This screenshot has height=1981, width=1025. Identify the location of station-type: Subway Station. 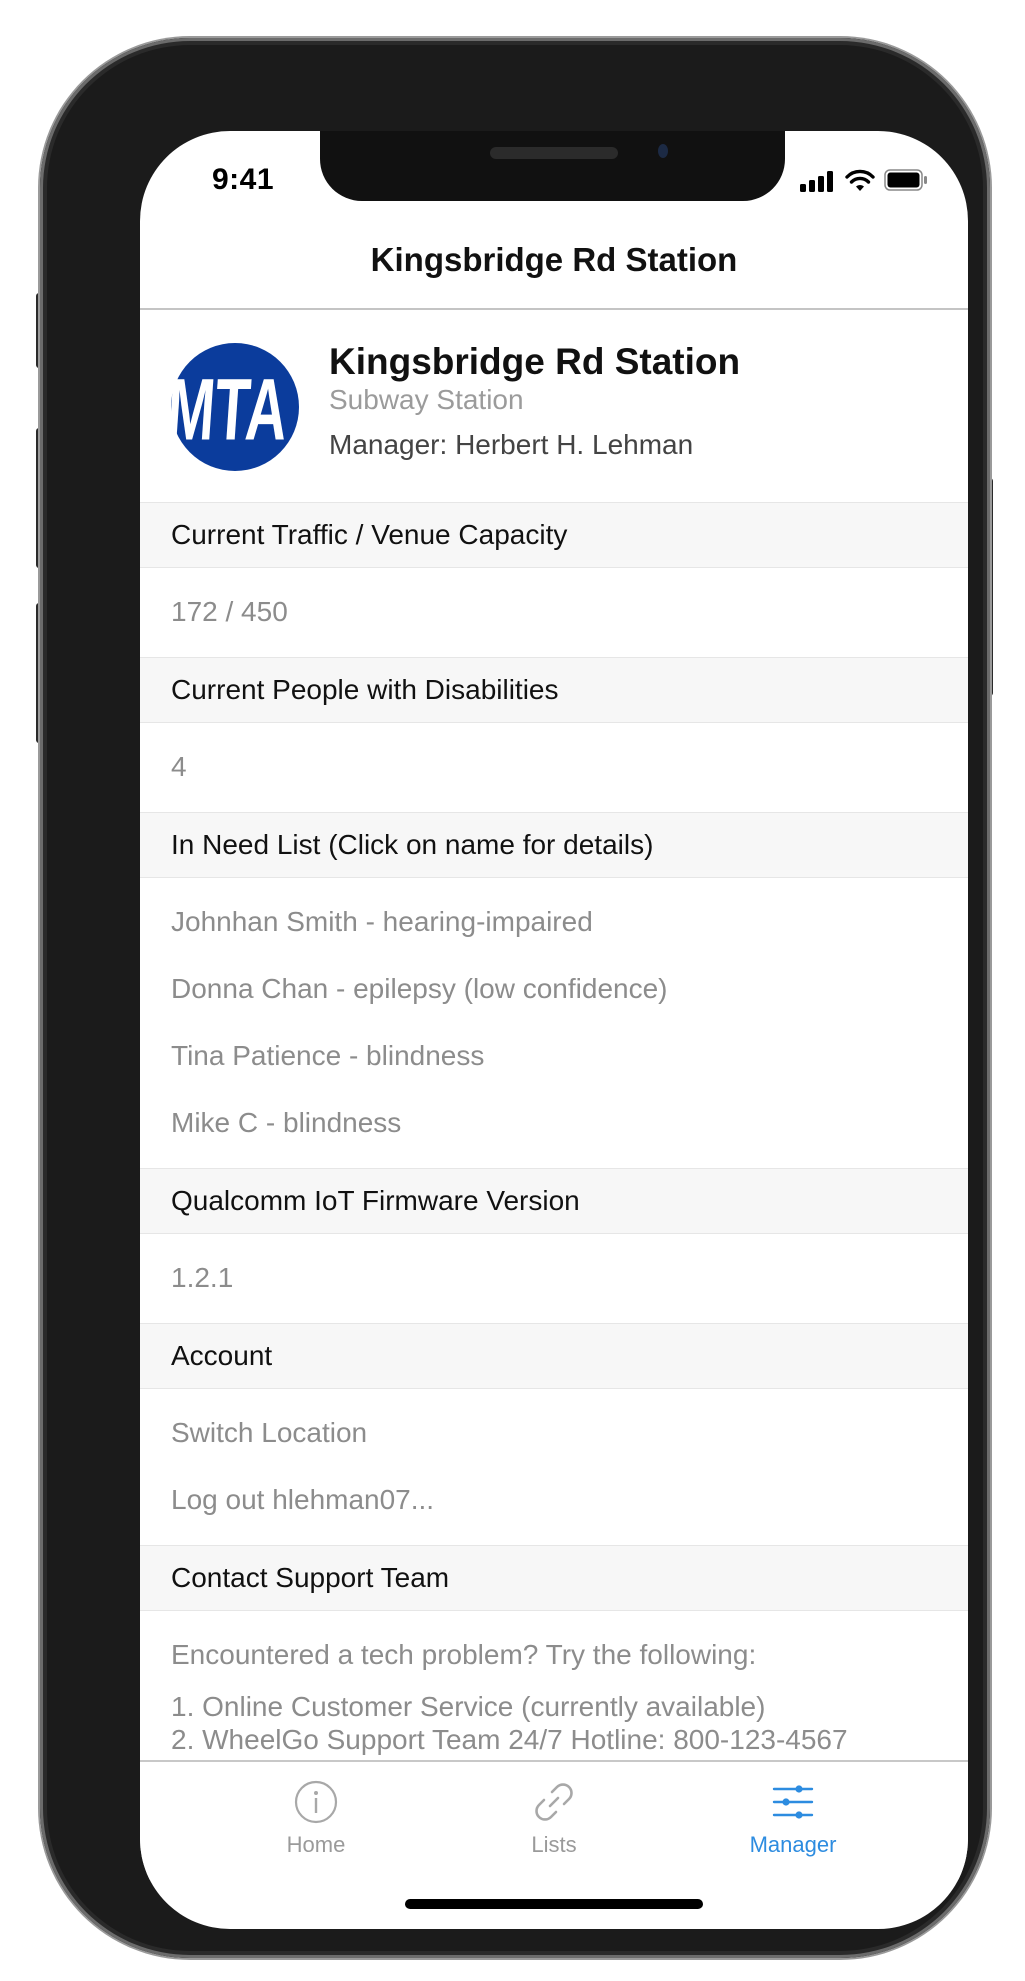
(426, 399).